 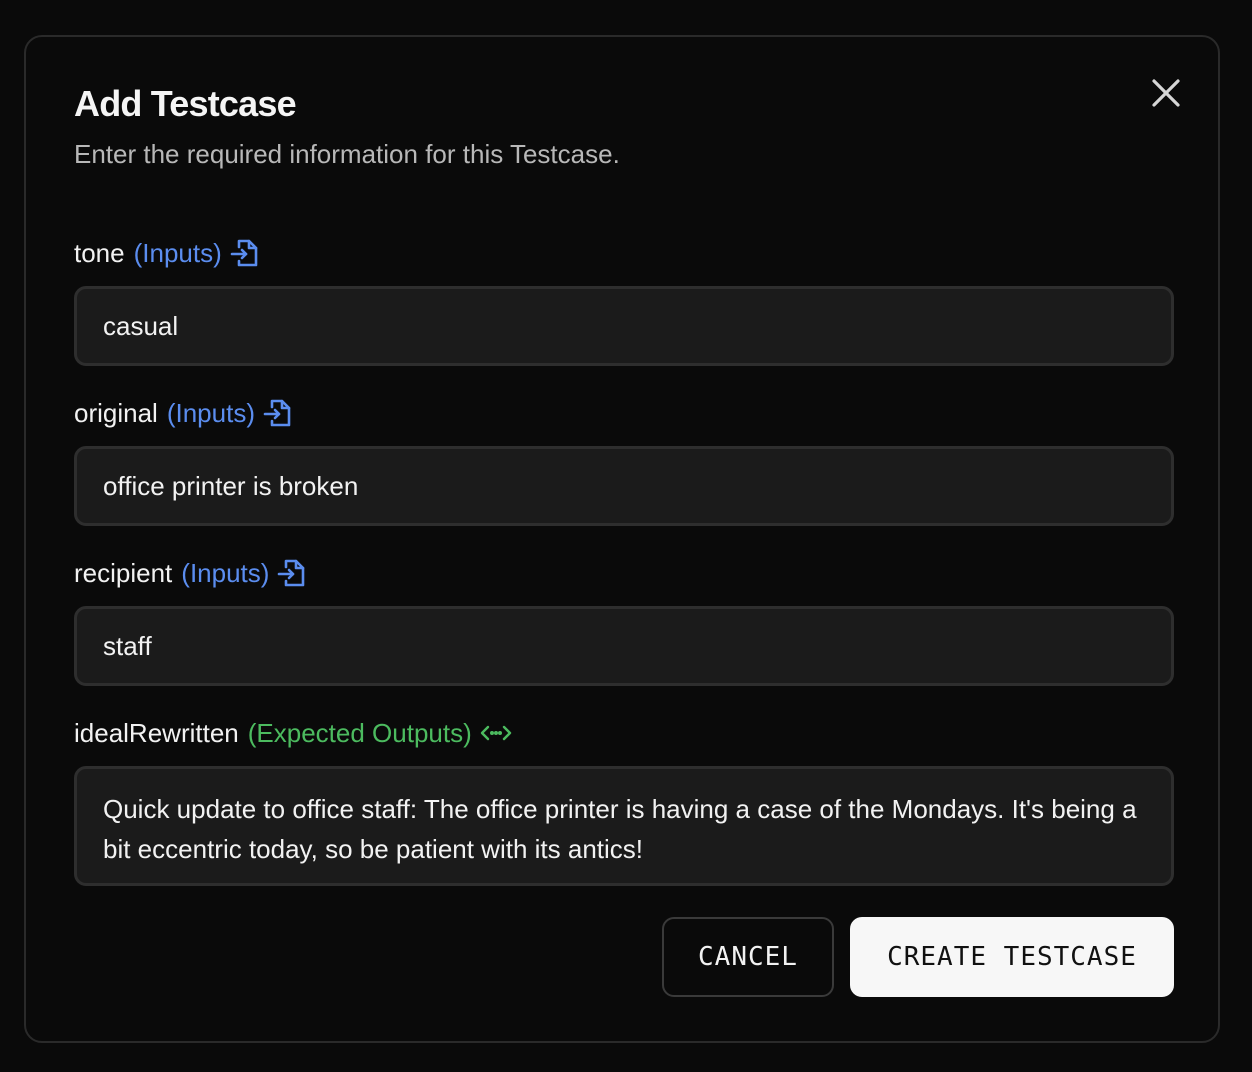 I want to click on dialog-title: Add Testcase, so click(x=185, y=103).